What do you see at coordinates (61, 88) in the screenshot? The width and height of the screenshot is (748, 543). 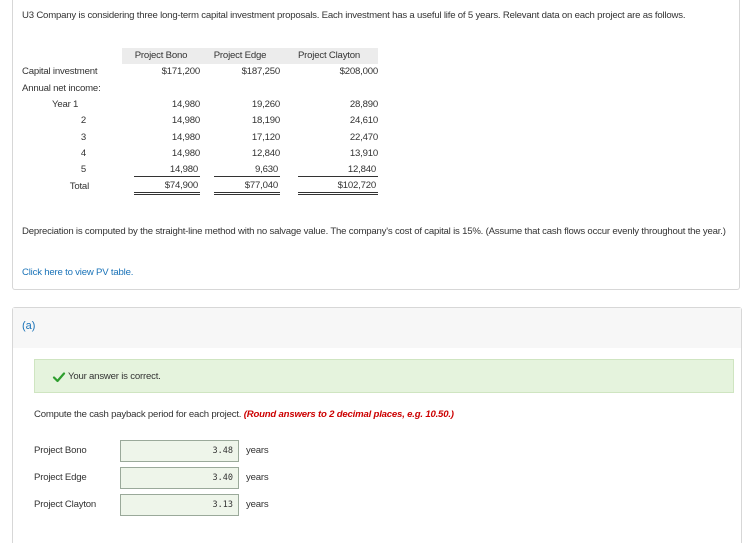 I see `income-label: Annual net income:` at bounding box center [61, 88].